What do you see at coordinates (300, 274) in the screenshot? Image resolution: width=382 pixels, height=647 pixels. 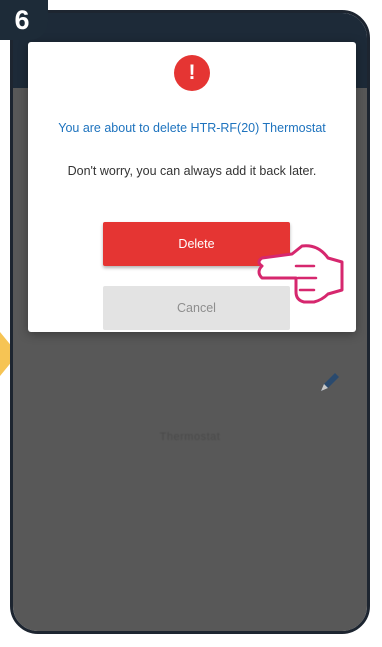 I see `hand-pointer-icon` at bounding box center [300, 274].